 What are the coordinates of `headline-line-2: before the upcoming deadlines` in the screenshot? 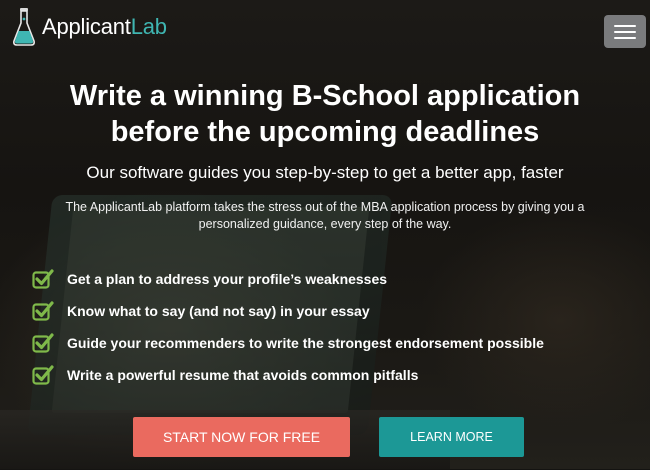 It's located at (325, 132).